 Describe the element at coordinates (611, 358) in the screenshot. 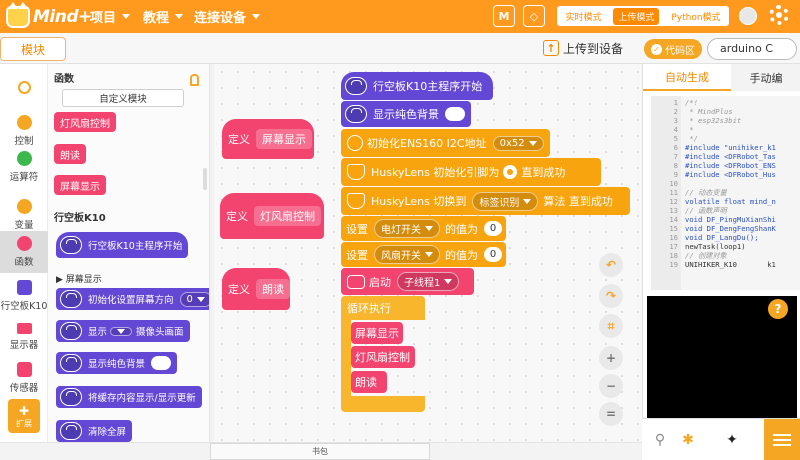

I see `zoom-in-icon: +` at that location.